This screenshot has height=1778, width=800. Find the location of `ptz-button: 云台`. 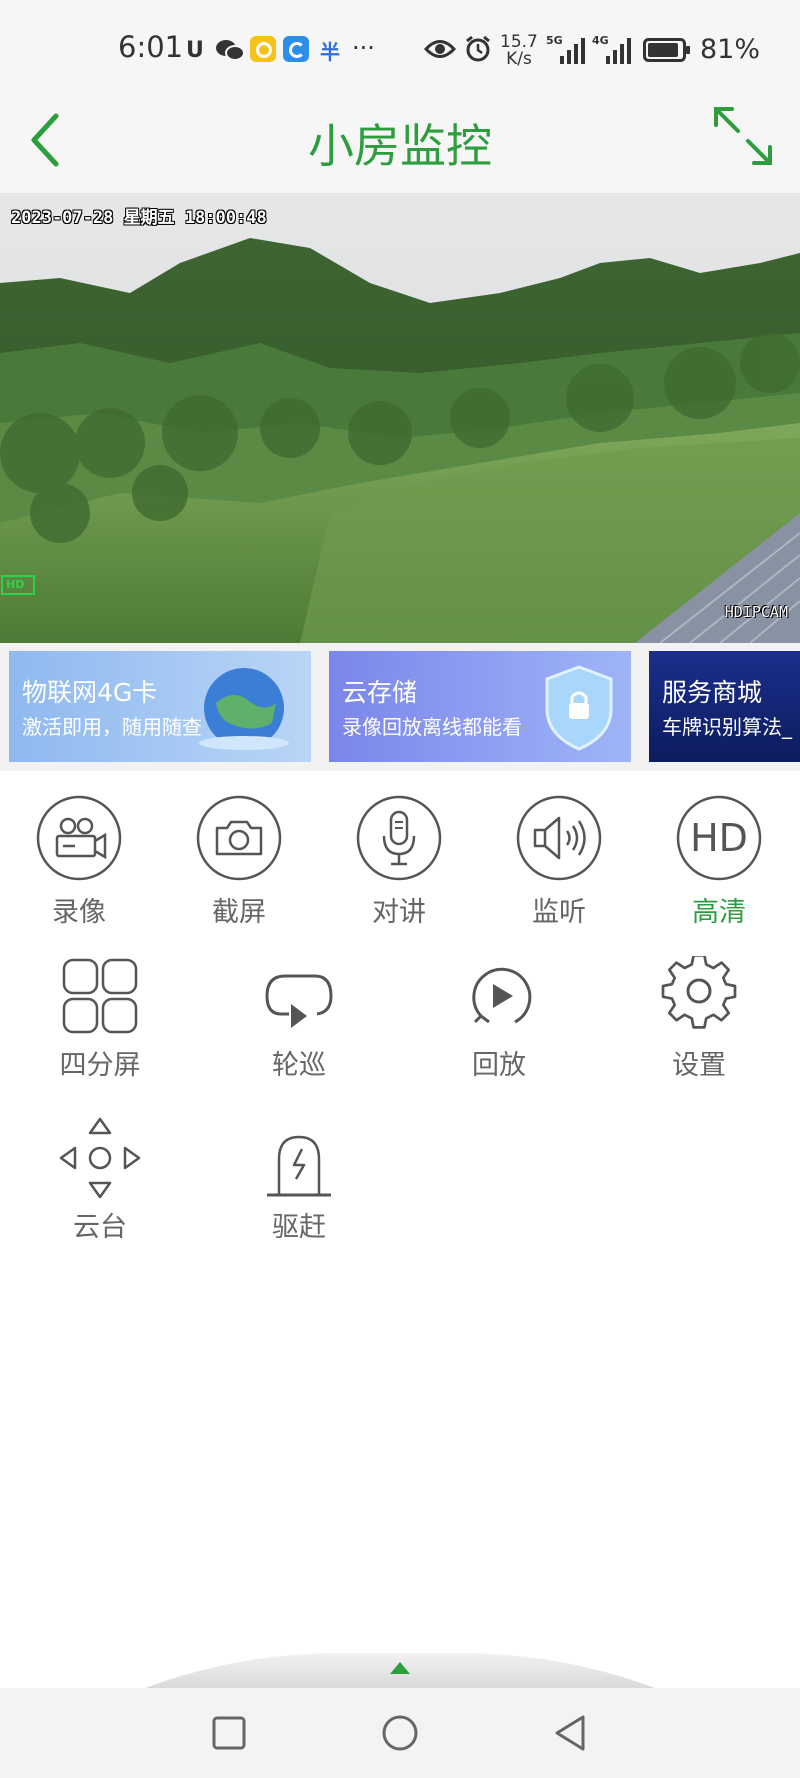

ptz-button: 云台 is located at coordinates (100, 1180).